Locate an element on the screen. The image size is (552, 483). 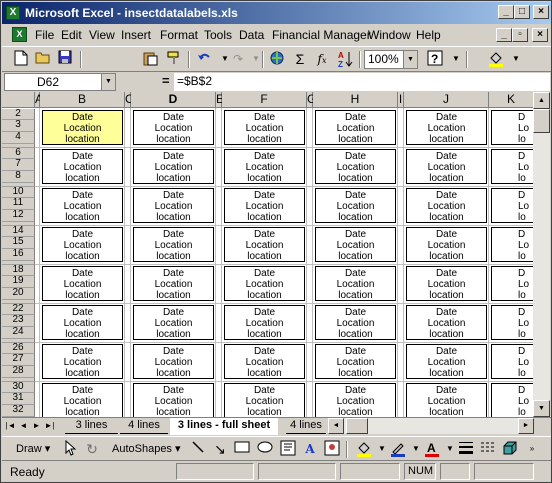
wordart-icon: A is located at coordinates (310, 449).